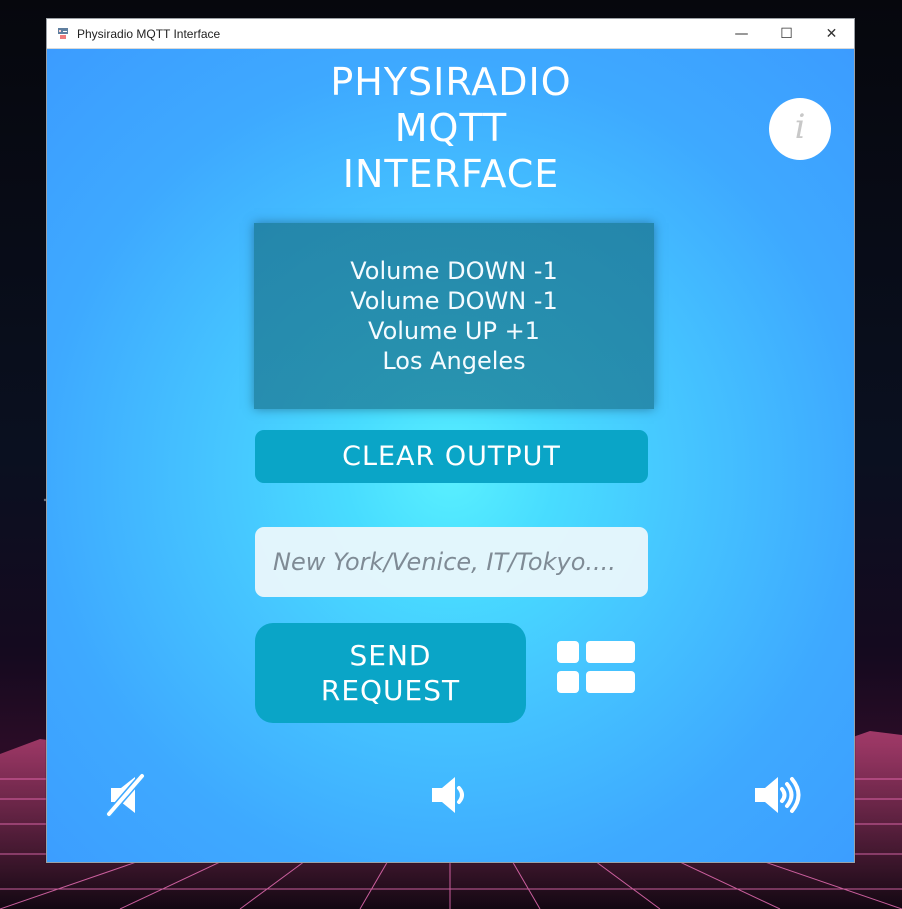 This screenshot has width=902, height=909. Describe the element at coordinates (390, 655) in the screenshot. I see `send-label-line-1: SEND` at that location.